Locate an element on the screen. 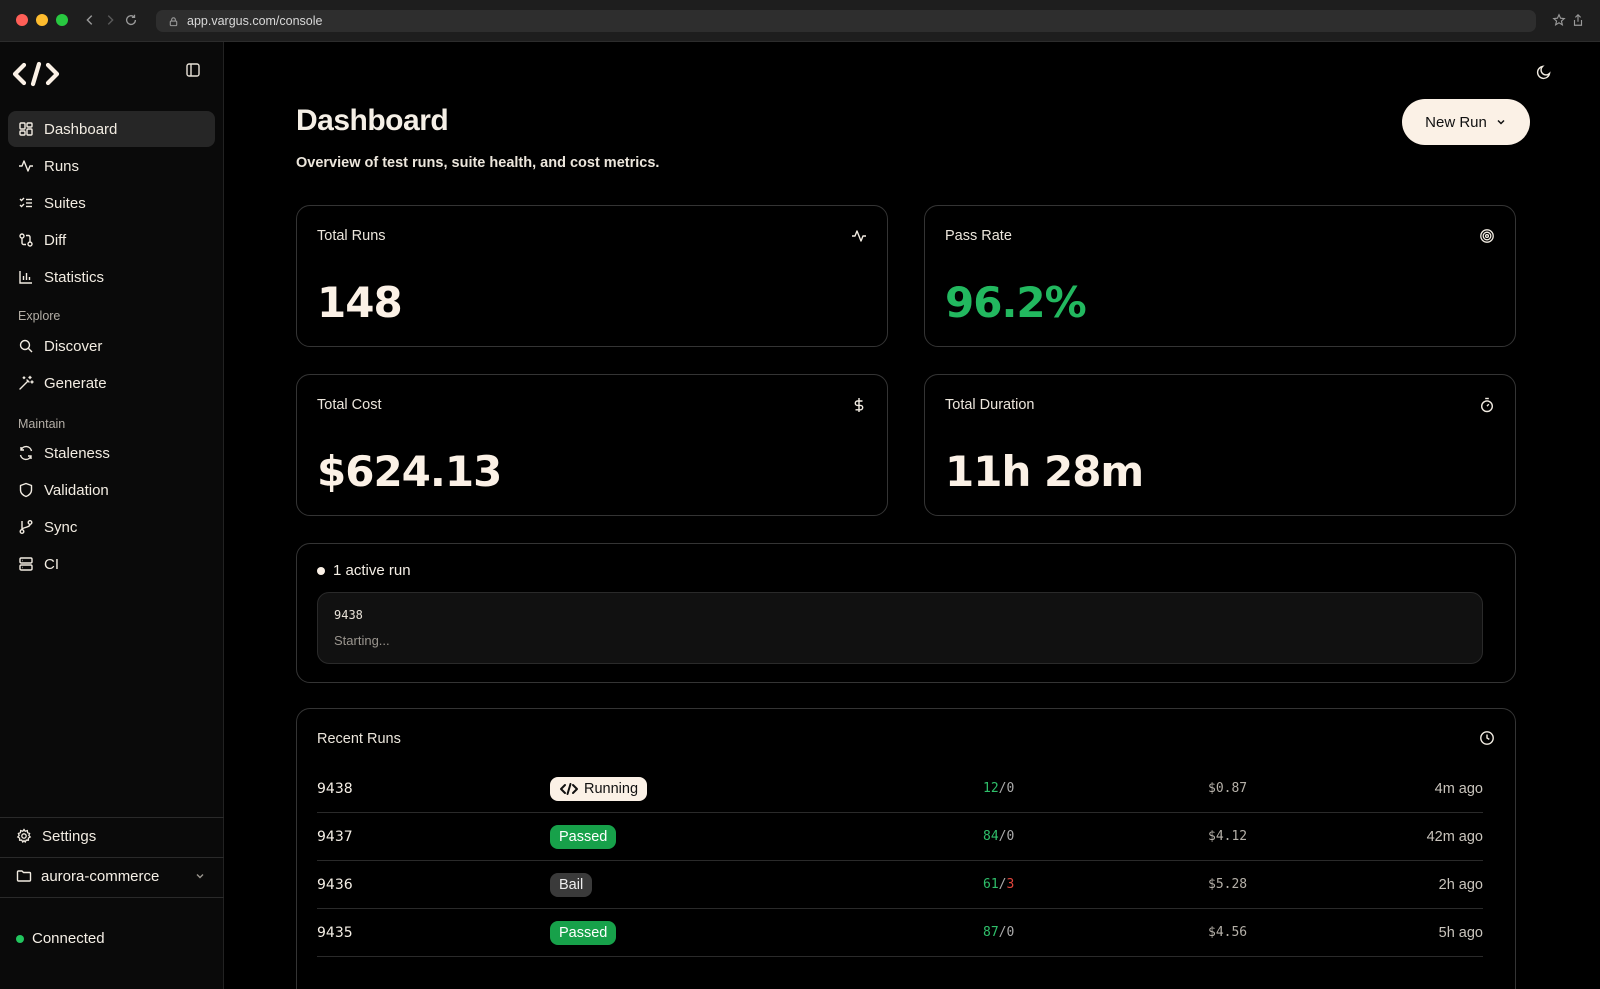 This screenshot has width=1600, height=989. run-id: 9438 is located at coordinates (335, 789).